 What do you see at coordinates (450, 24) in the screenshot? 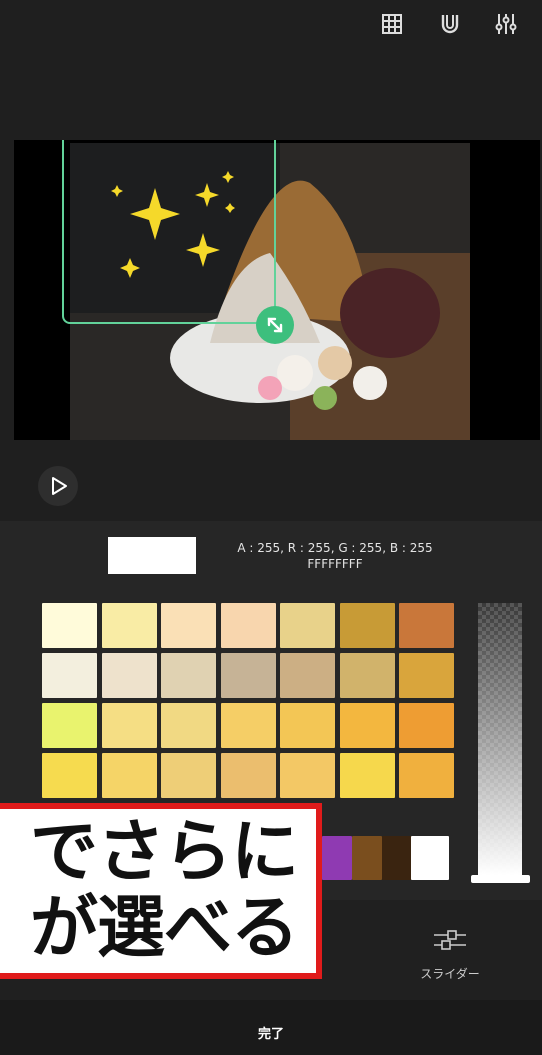
I see `magnet-icon` at bounding box center [450, 24].